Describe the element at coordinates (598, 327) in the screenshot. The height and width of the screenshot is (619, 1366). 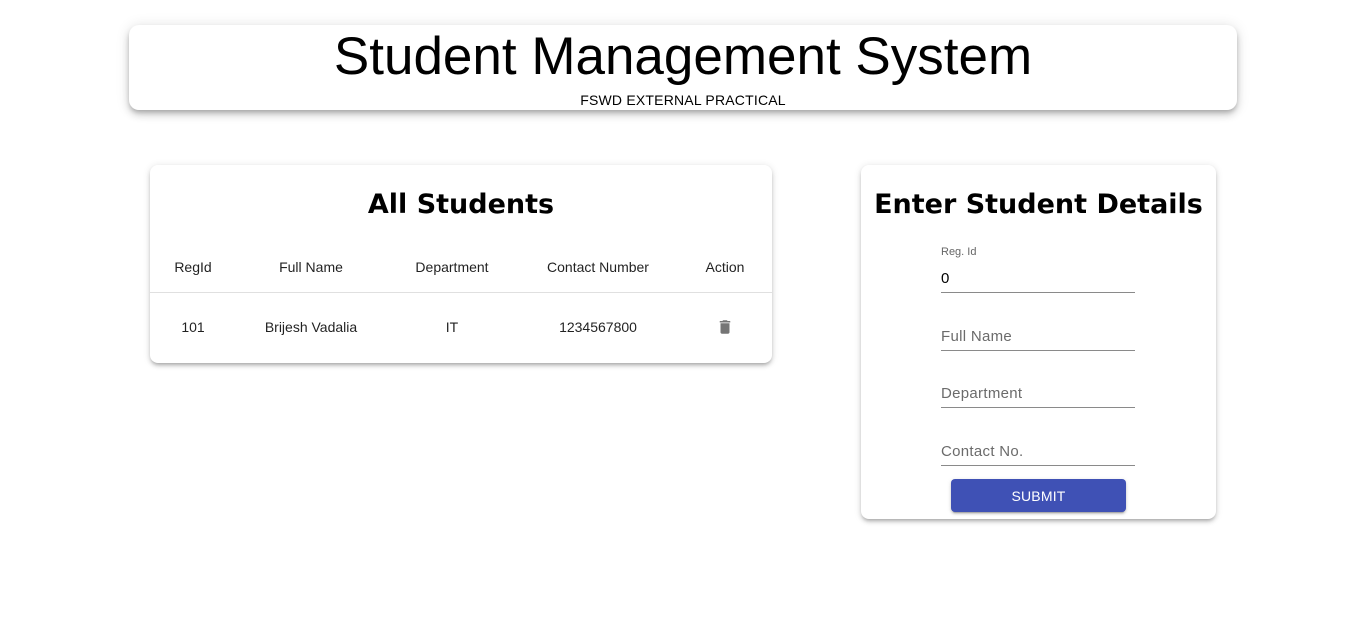
I see `cell-contact: 1234567800` at that location.